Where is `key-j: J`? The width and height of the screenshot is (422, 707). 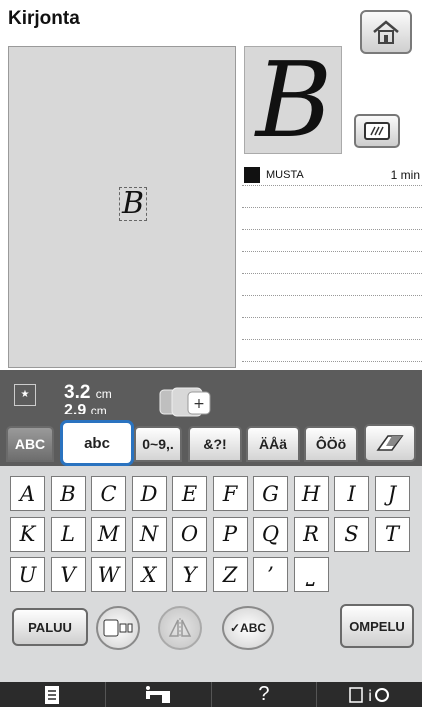
key-j: J is located at coordinates (392, 493).